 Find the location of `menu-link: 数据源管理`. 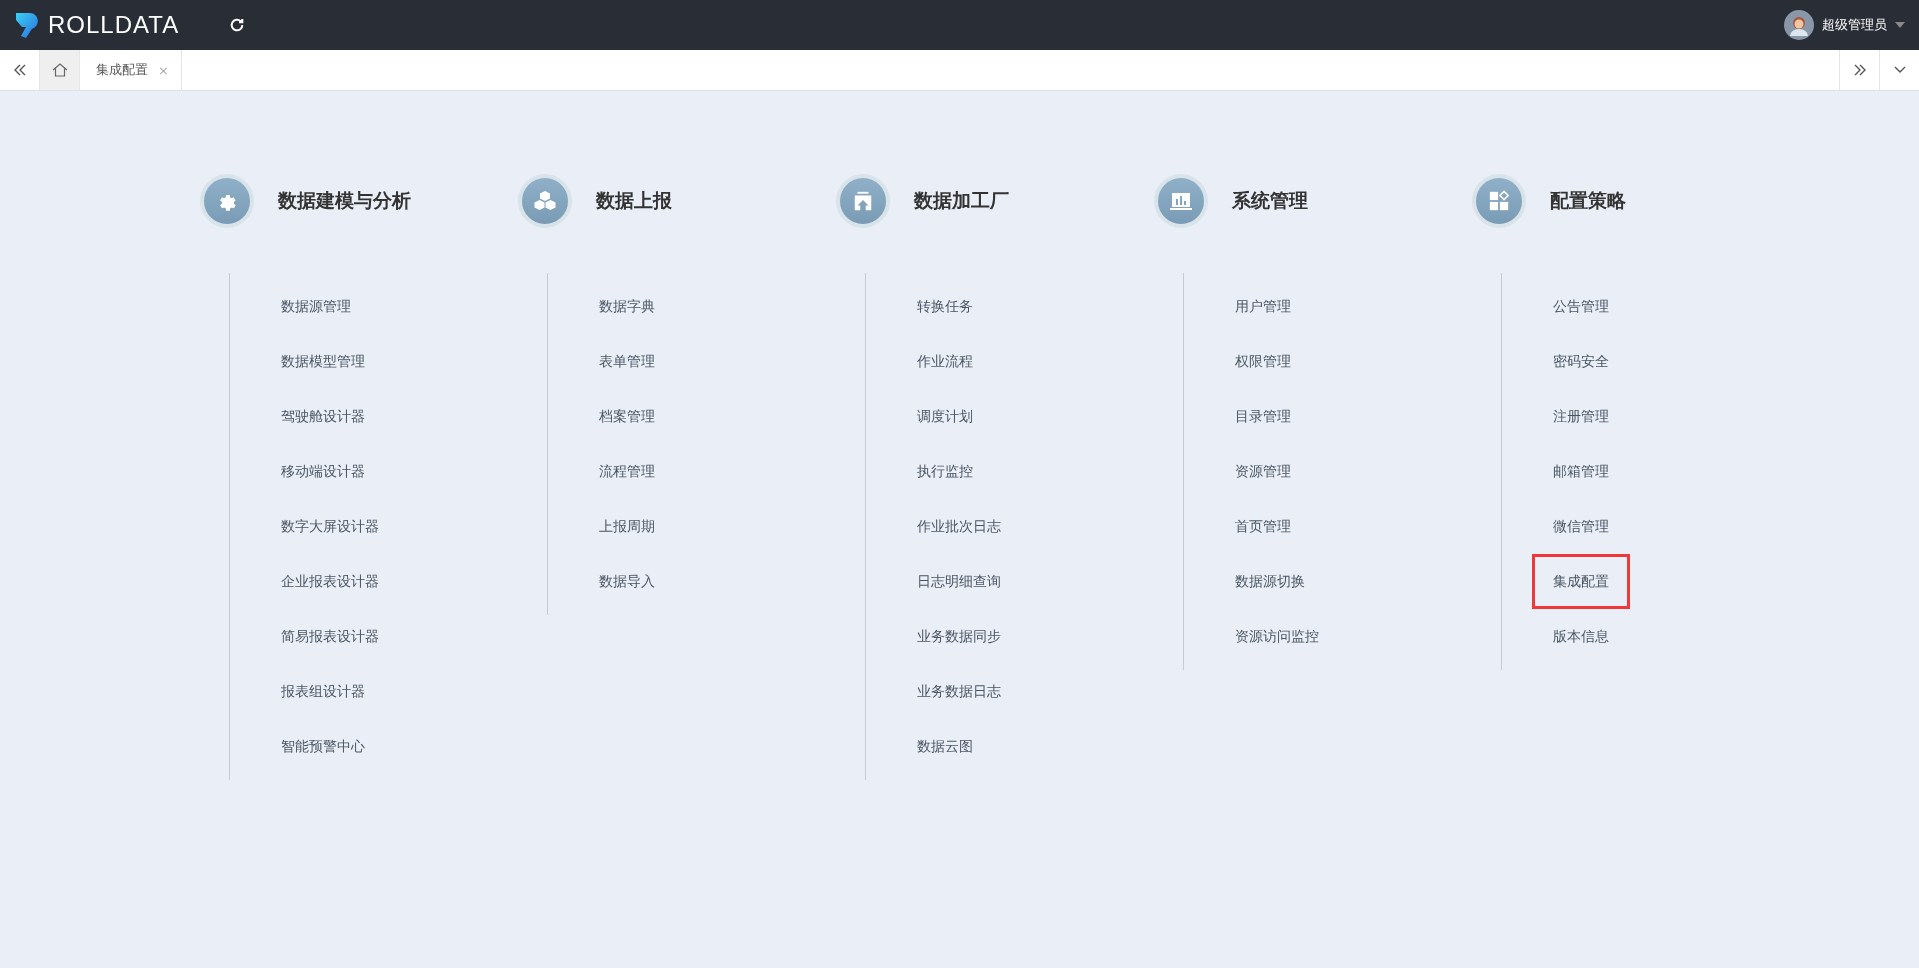

menu-link: 数据源管理 is located at coordinates (316, 306).